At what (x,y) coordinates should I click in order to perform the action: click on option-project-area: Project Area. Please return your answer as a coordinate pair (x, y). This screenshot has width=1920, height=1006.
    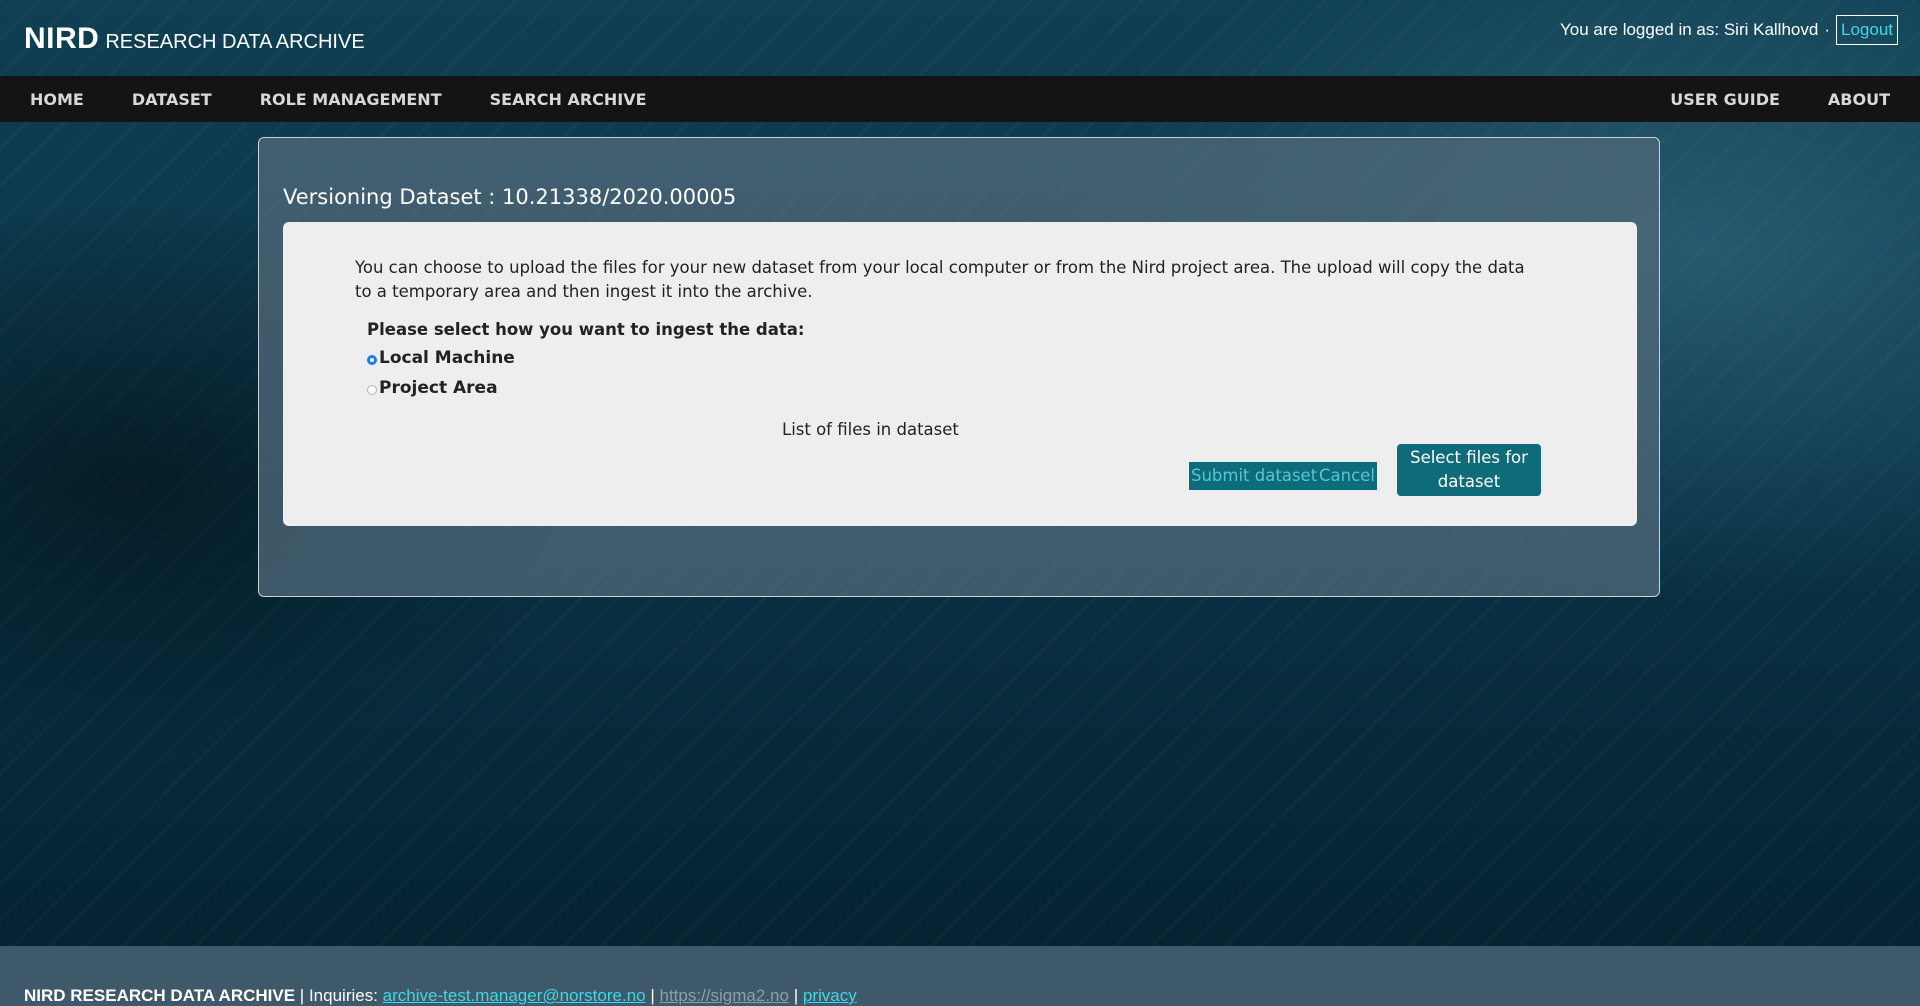
    Looking at the image, I should click on (432, 388).